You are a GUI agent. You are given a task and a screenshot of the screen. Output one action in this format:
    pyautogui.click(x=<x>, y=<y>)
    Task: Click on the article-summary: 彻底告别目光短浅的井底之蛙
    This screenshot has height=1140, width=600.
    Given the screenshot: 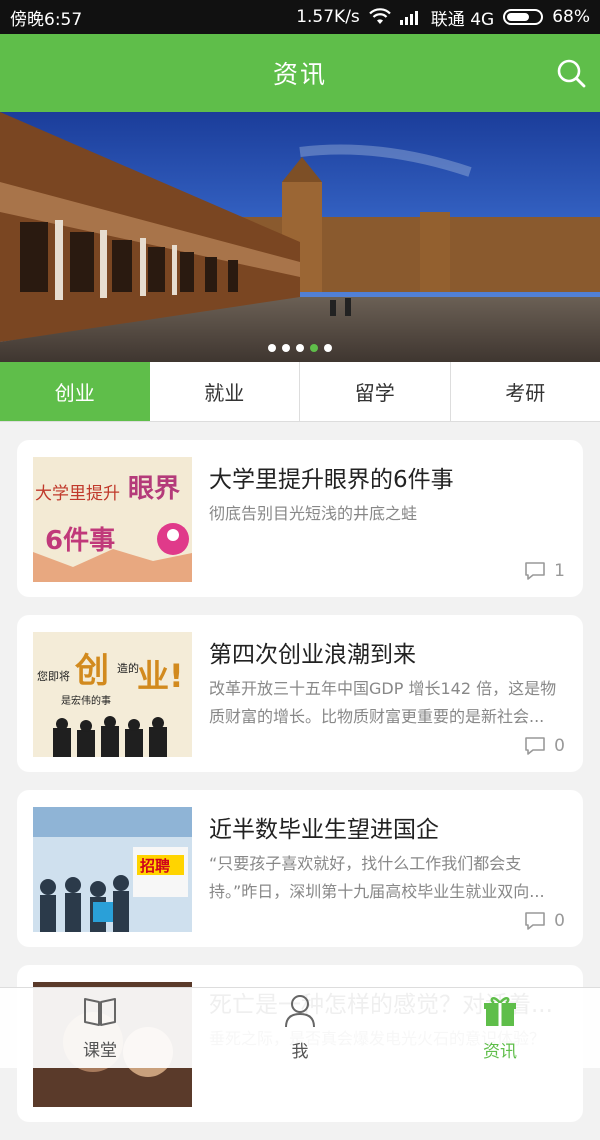 What is the action you would take?
    pyautogui.click(x=388, y=514)
    